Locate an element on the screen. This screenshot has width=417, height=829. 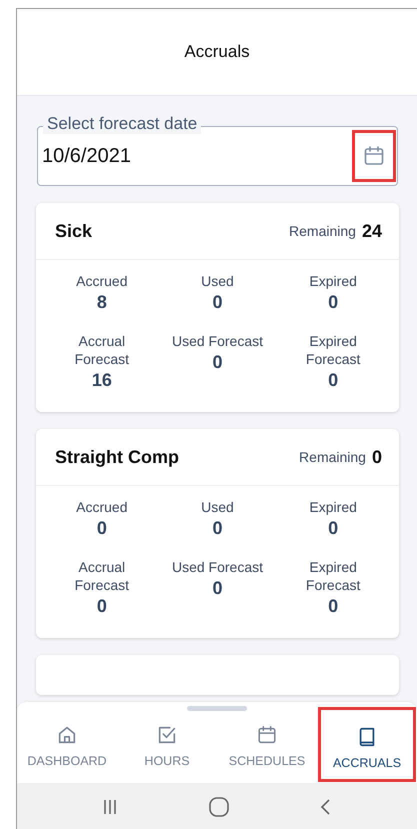
nav-tab: SCHEDULES is located at coordinates (267, 742).